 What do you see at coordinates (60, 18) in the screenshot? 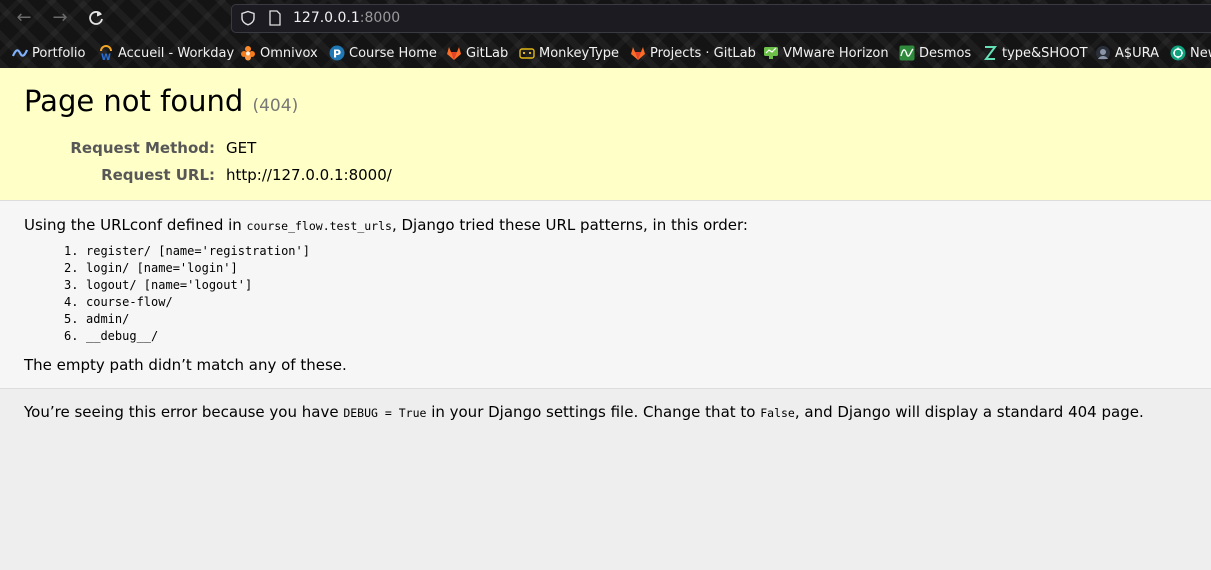
I see `forward-arrow-icon: →` at bounding box center [60, 18].